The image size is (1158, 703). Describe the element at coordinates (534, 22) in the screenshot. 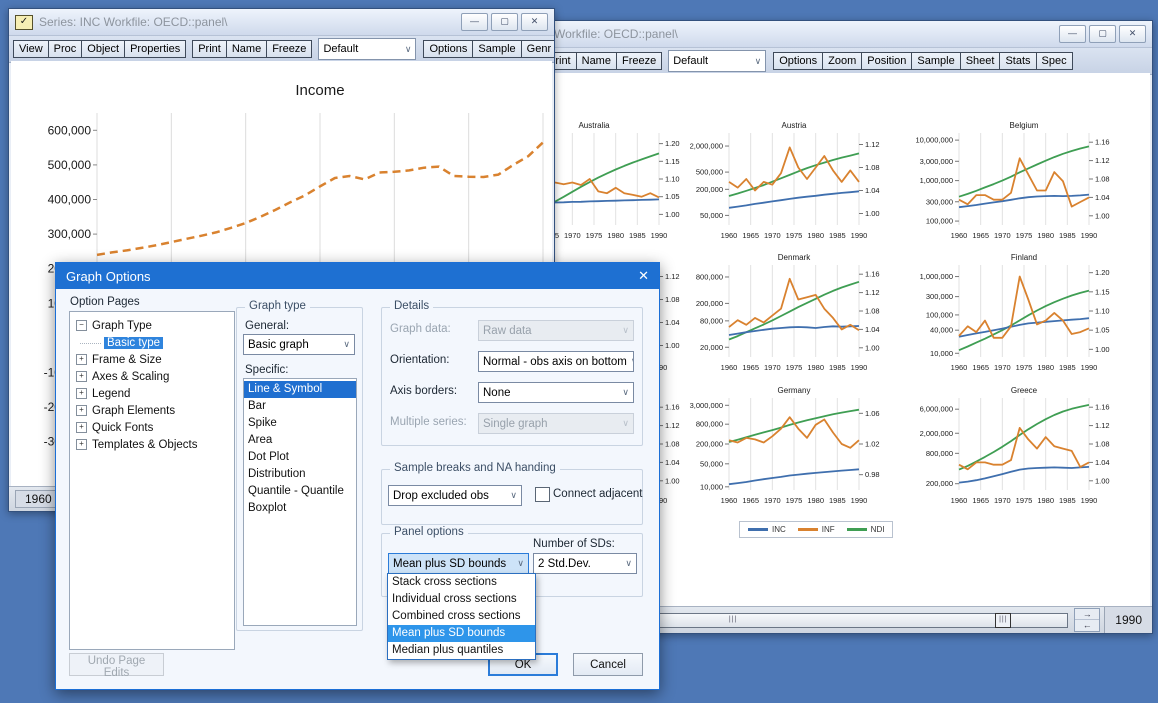

I see `series-close-button: ✕` at that location.